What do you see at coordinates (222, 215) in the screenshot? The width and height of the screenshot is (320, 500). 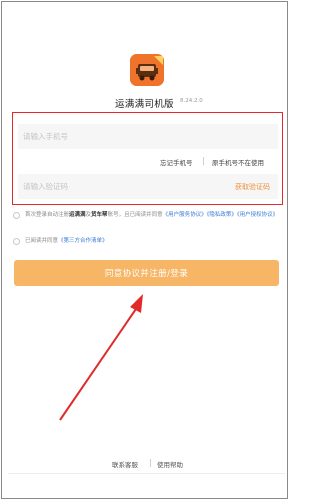 I see `privacy-link: 《隐私政策》` at bounding box center [222, 215].